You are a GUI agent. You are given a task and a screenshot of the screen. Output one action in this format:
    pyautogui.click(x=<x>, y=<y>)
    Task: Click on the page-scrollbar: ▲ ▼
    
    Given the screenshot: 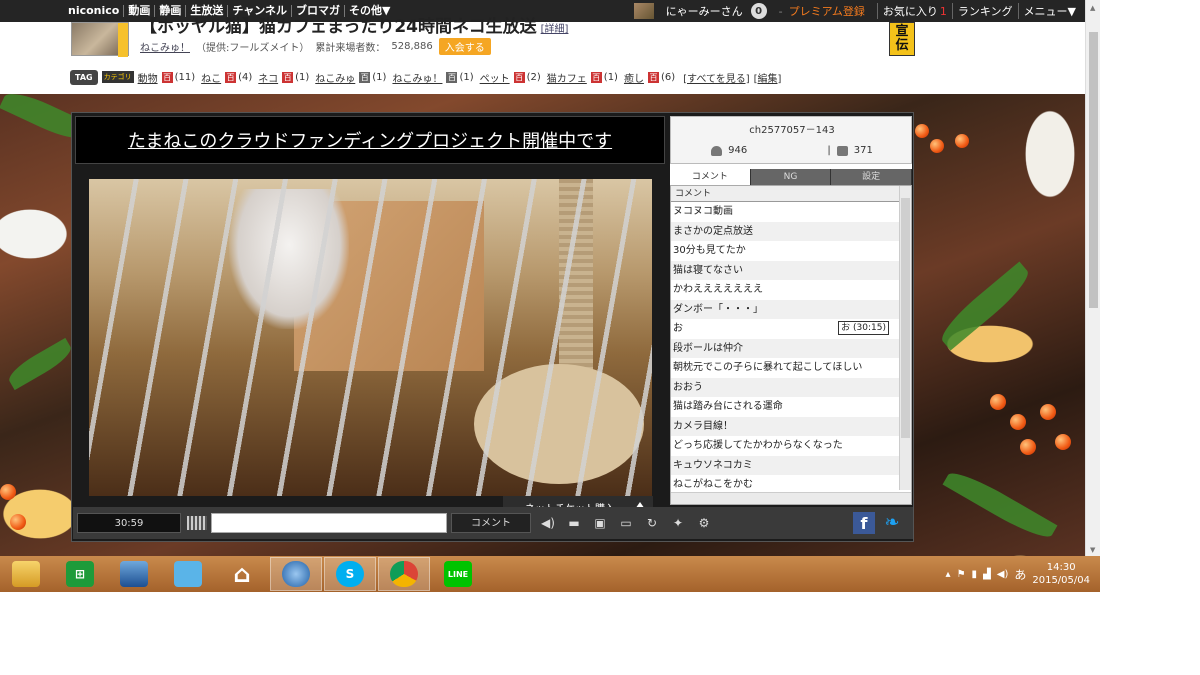 What is the action you would take?
    pyautogui.click(x=1092, y=278)
    